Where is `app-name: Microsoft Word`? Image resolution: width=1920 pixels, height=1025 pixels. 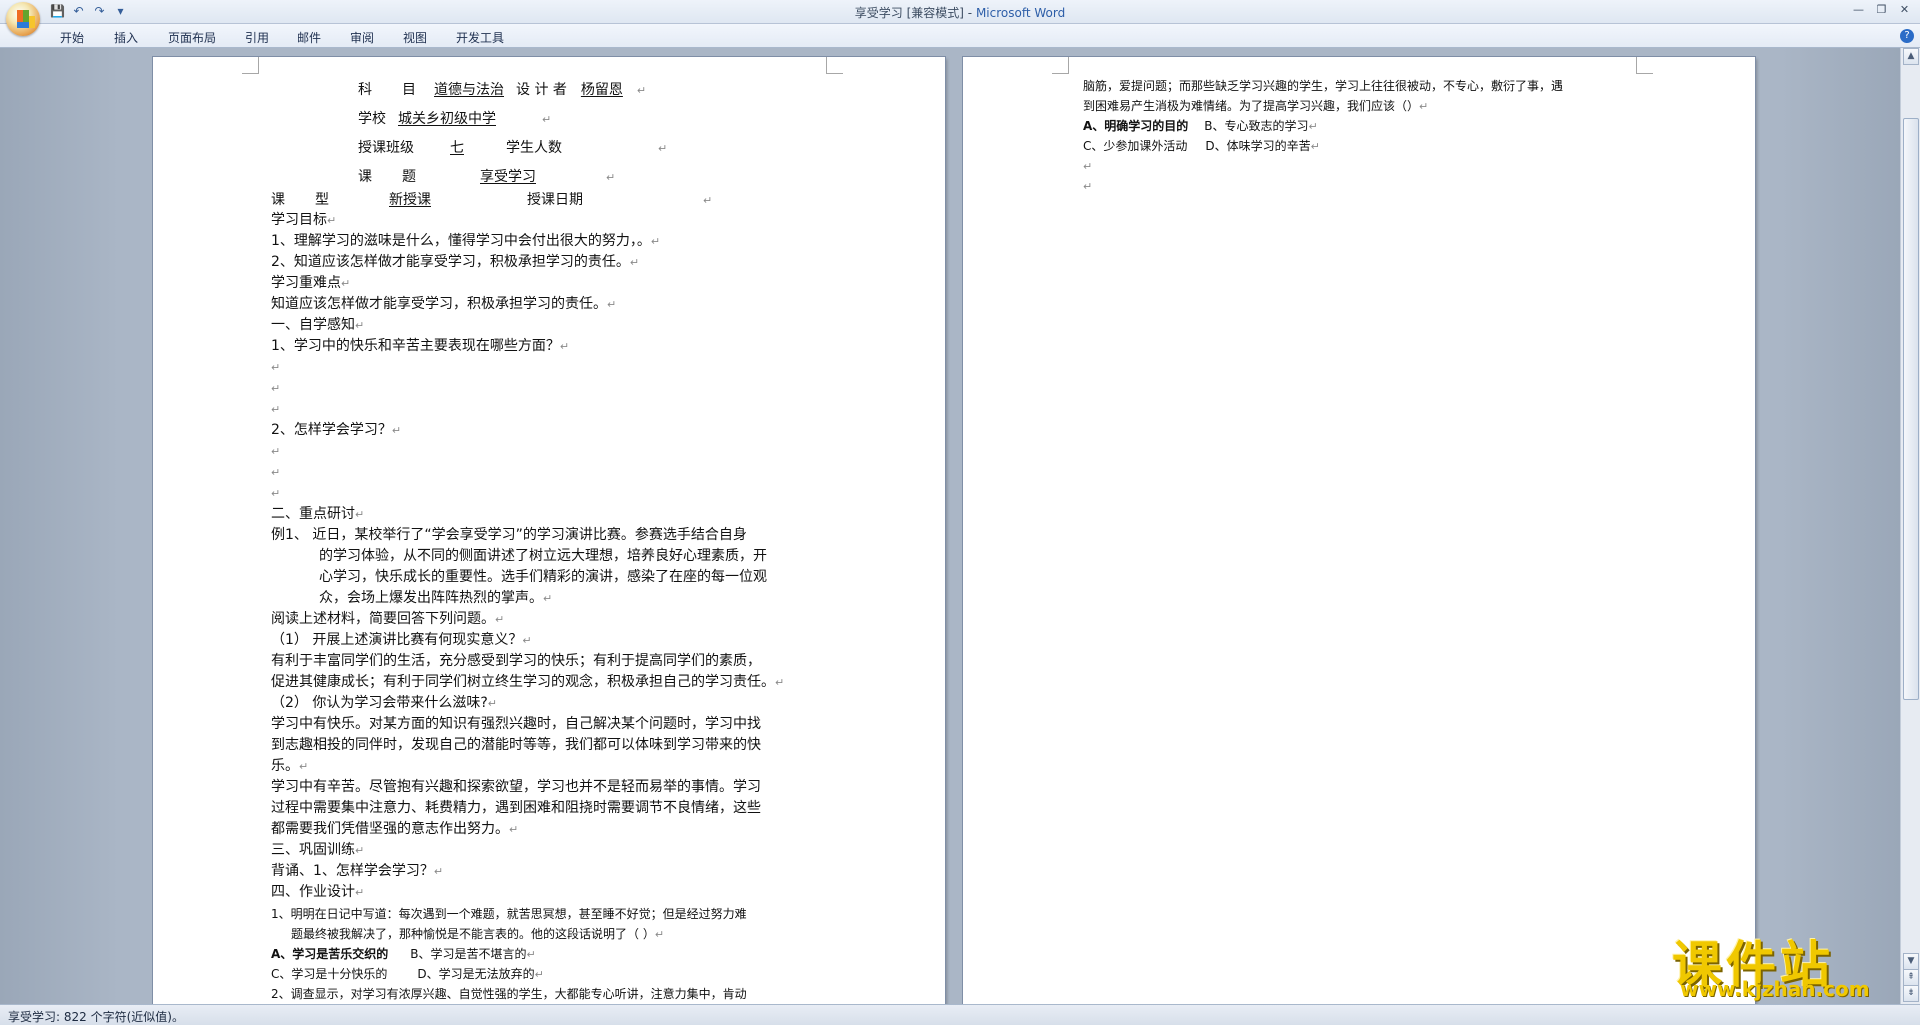 app-name: Microsoft Word is located at coordinates (1020, 13).